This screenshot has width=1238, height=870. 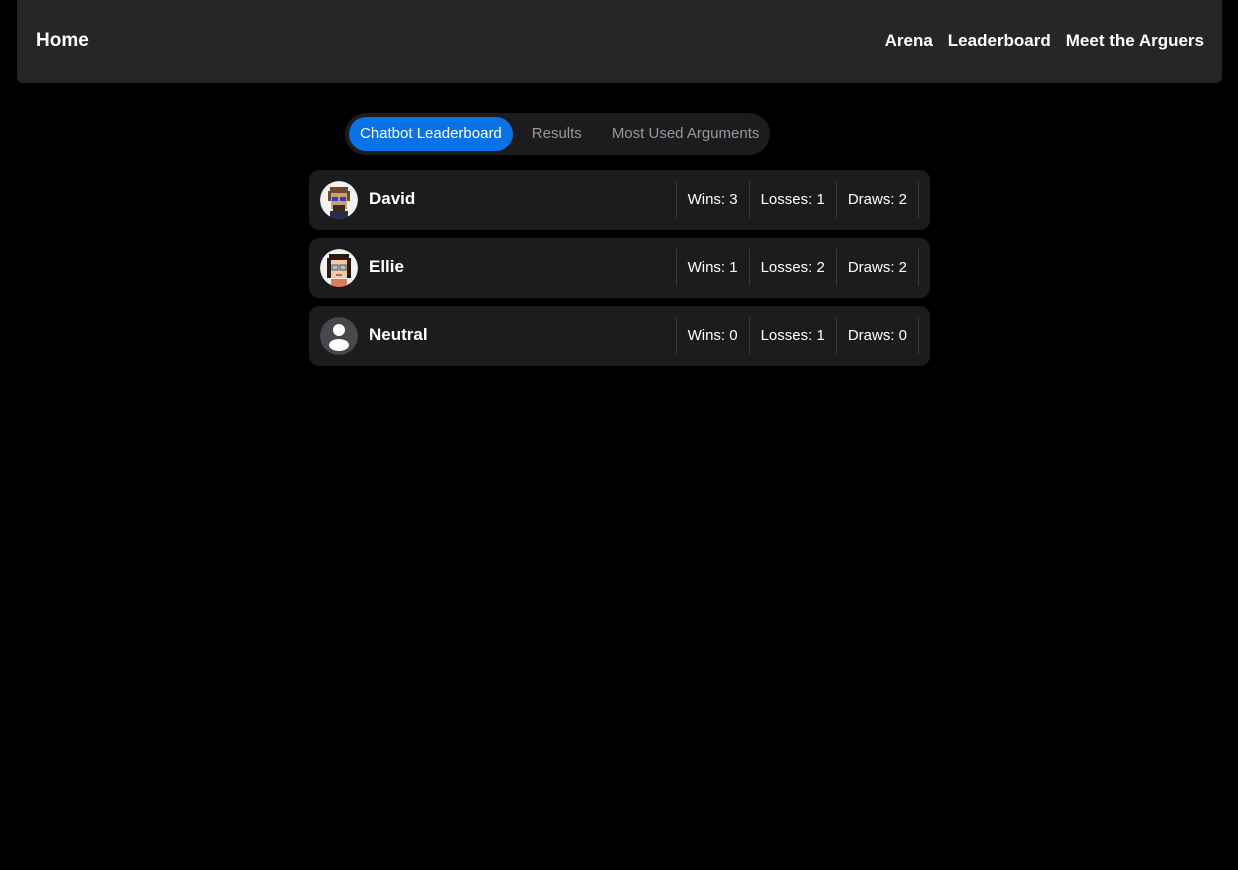 I want to click on player-name: David, so click(x=392, y=198).